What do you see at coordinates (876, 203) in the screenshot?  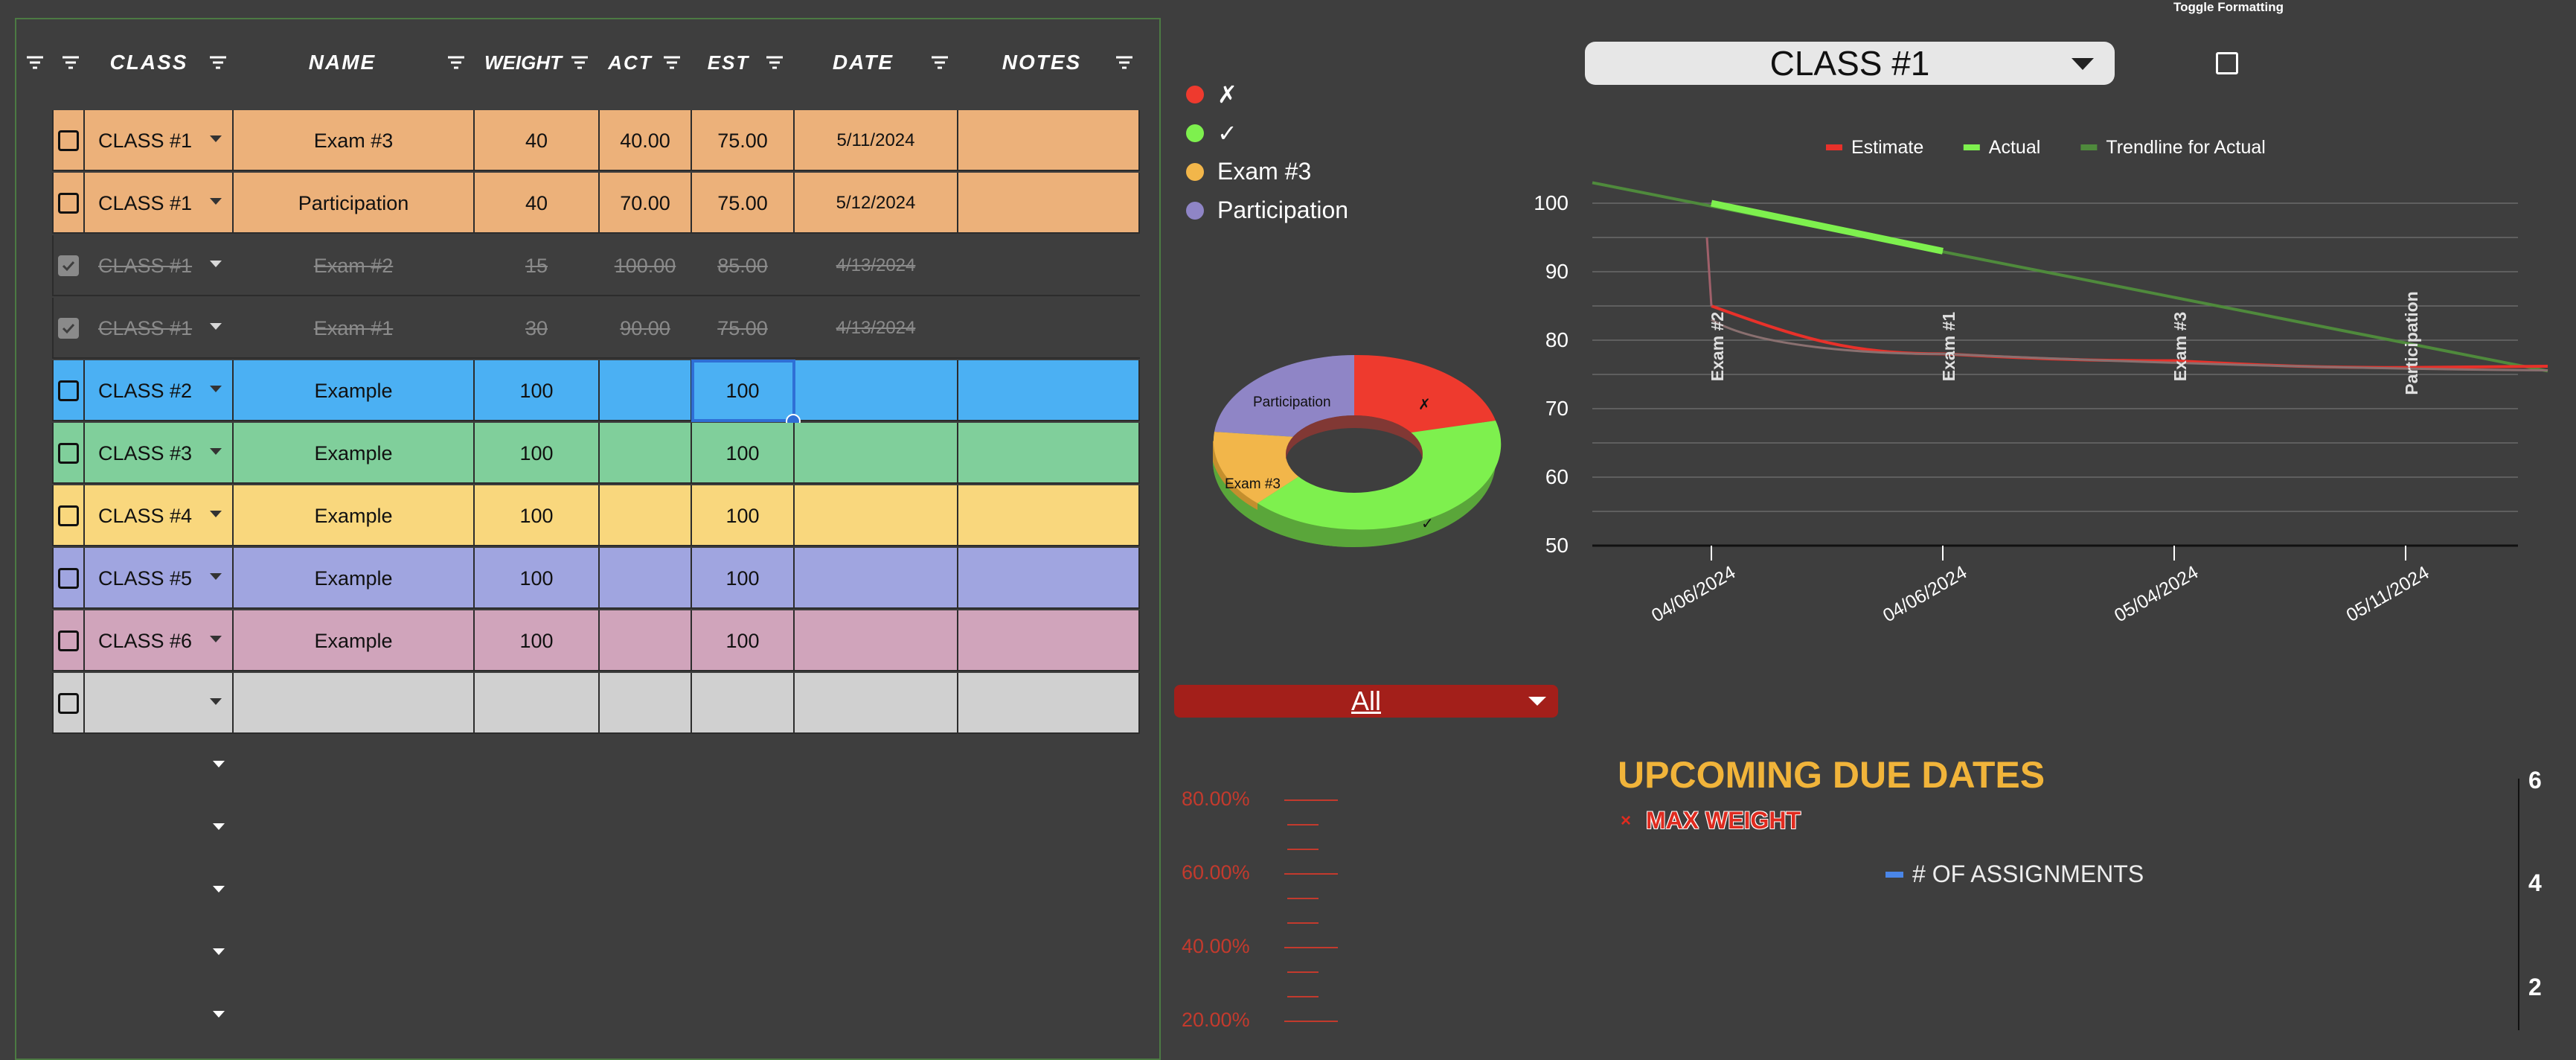 I see `date-cell: 5/12/2024` at bounding box center [876, 203].